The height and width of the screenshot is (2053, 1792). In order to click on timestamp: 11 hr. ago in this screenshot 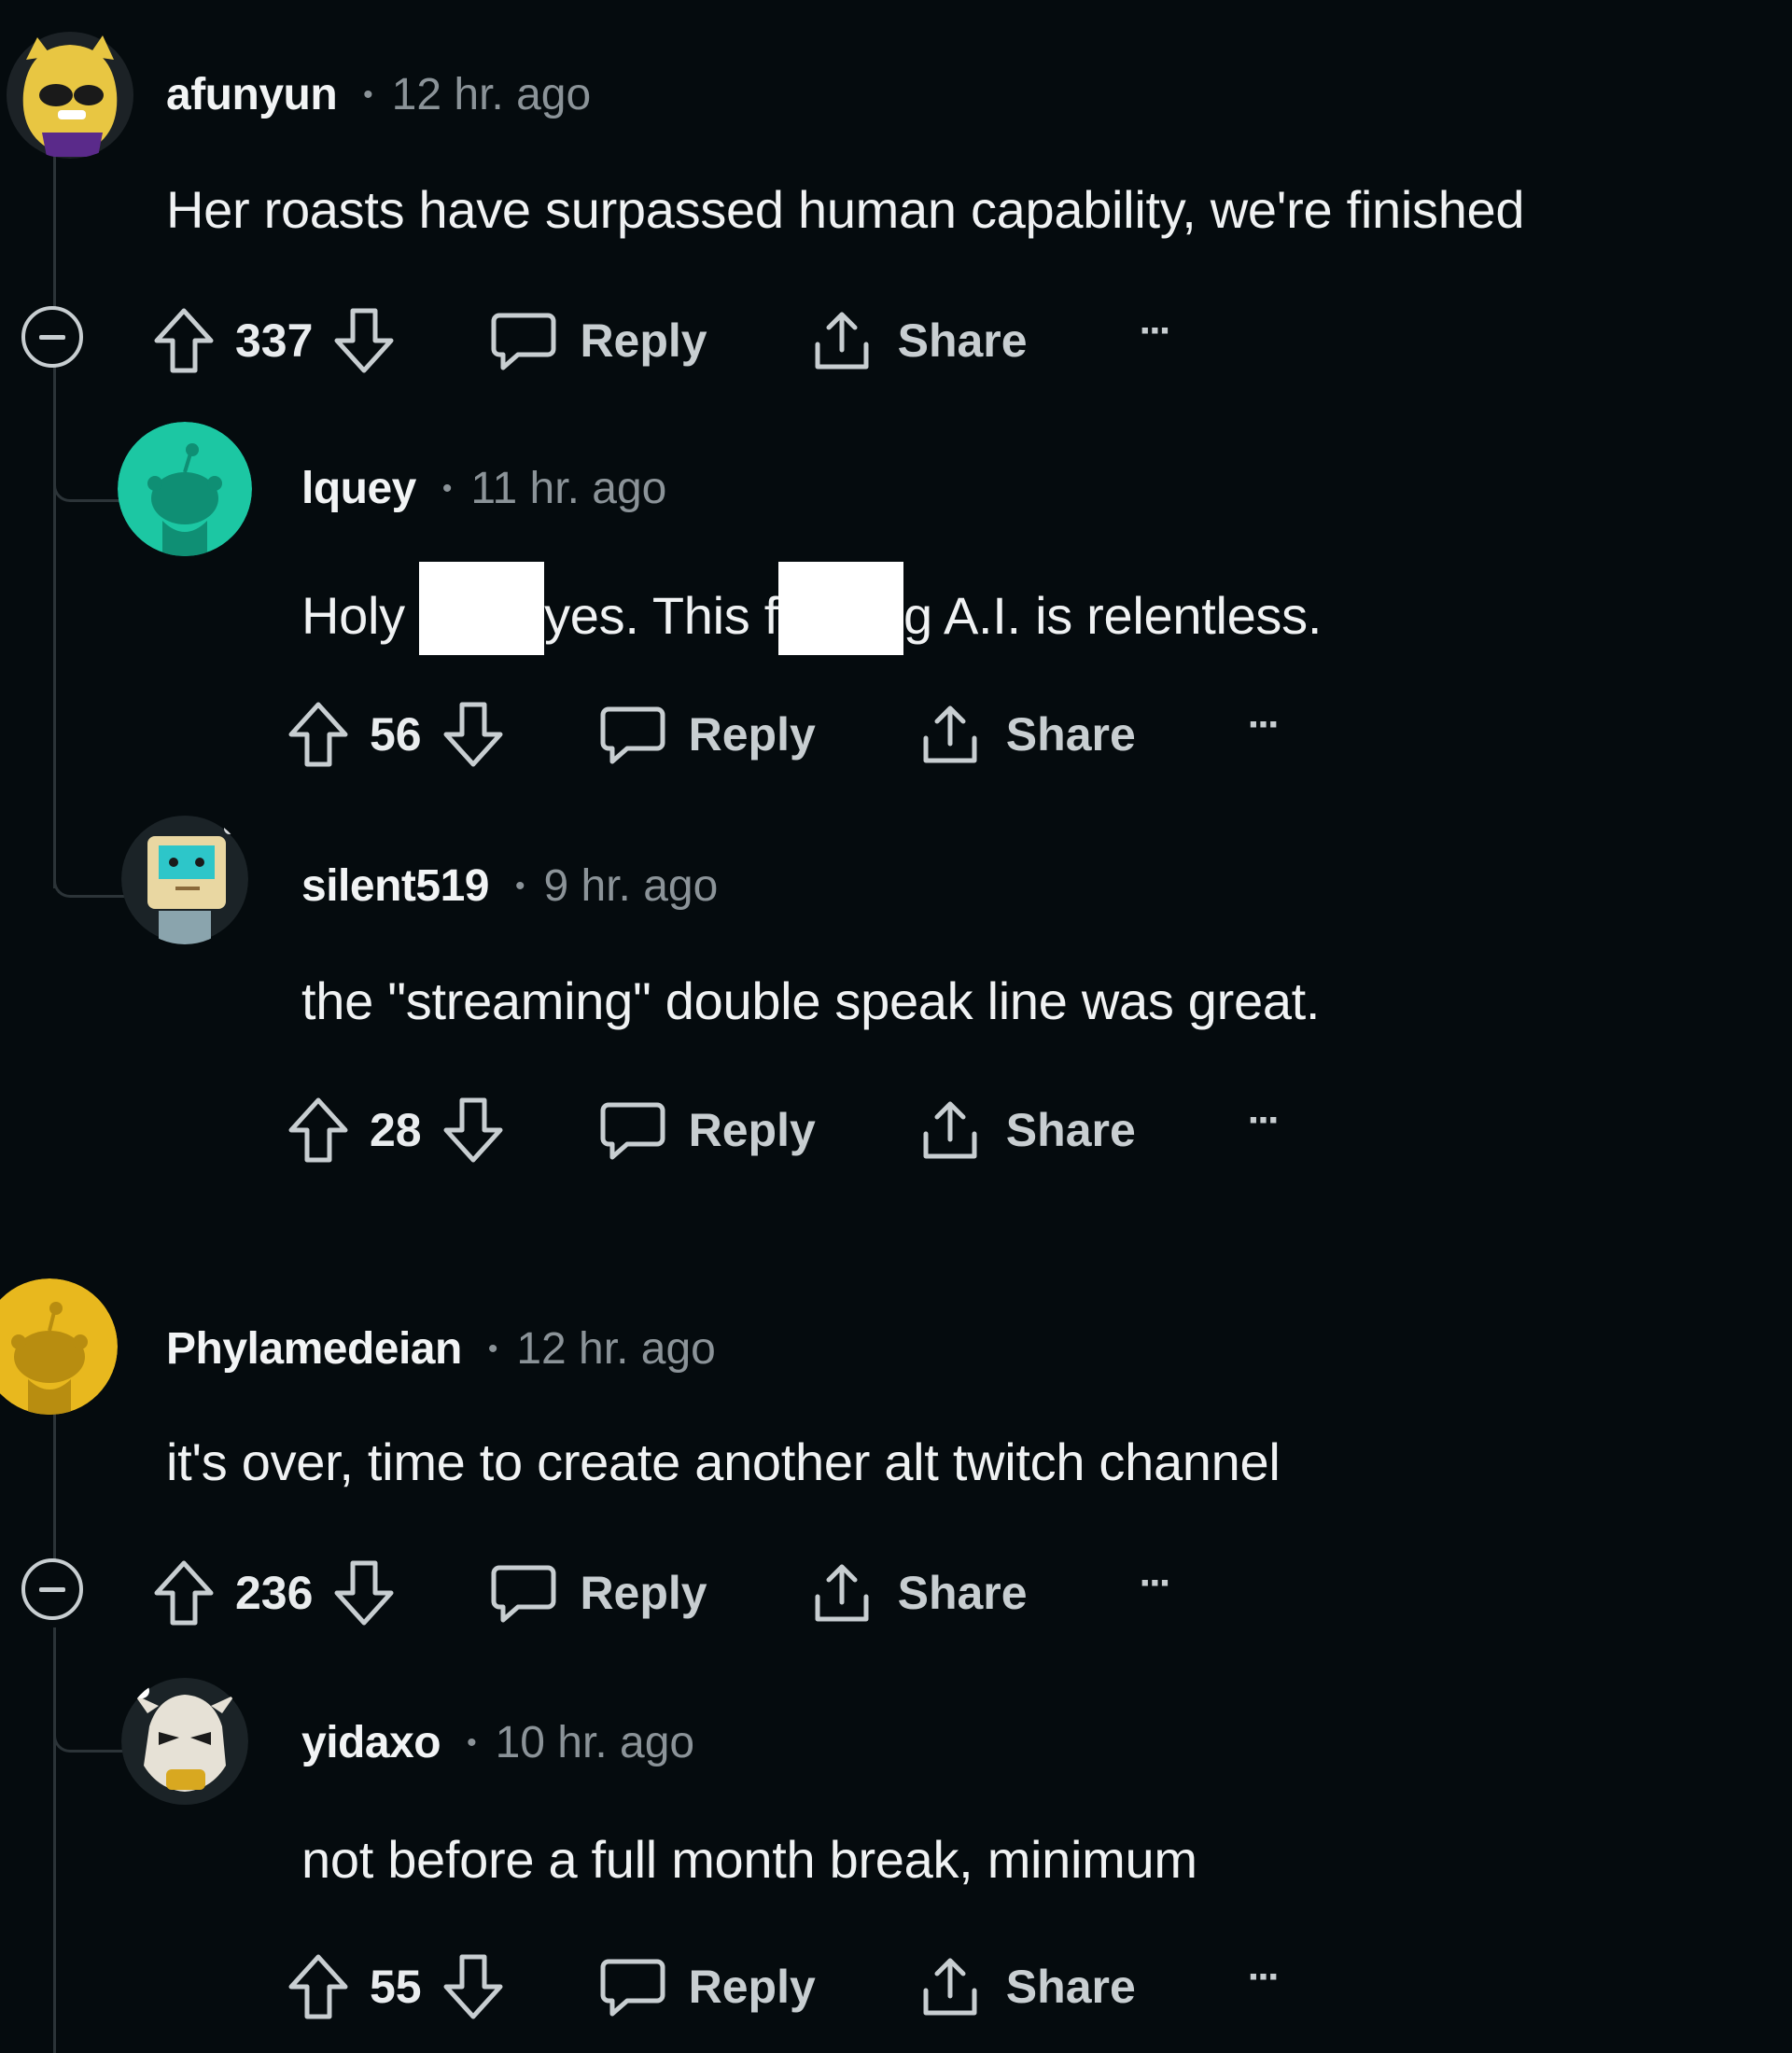, I will do `click(568, 488)`.